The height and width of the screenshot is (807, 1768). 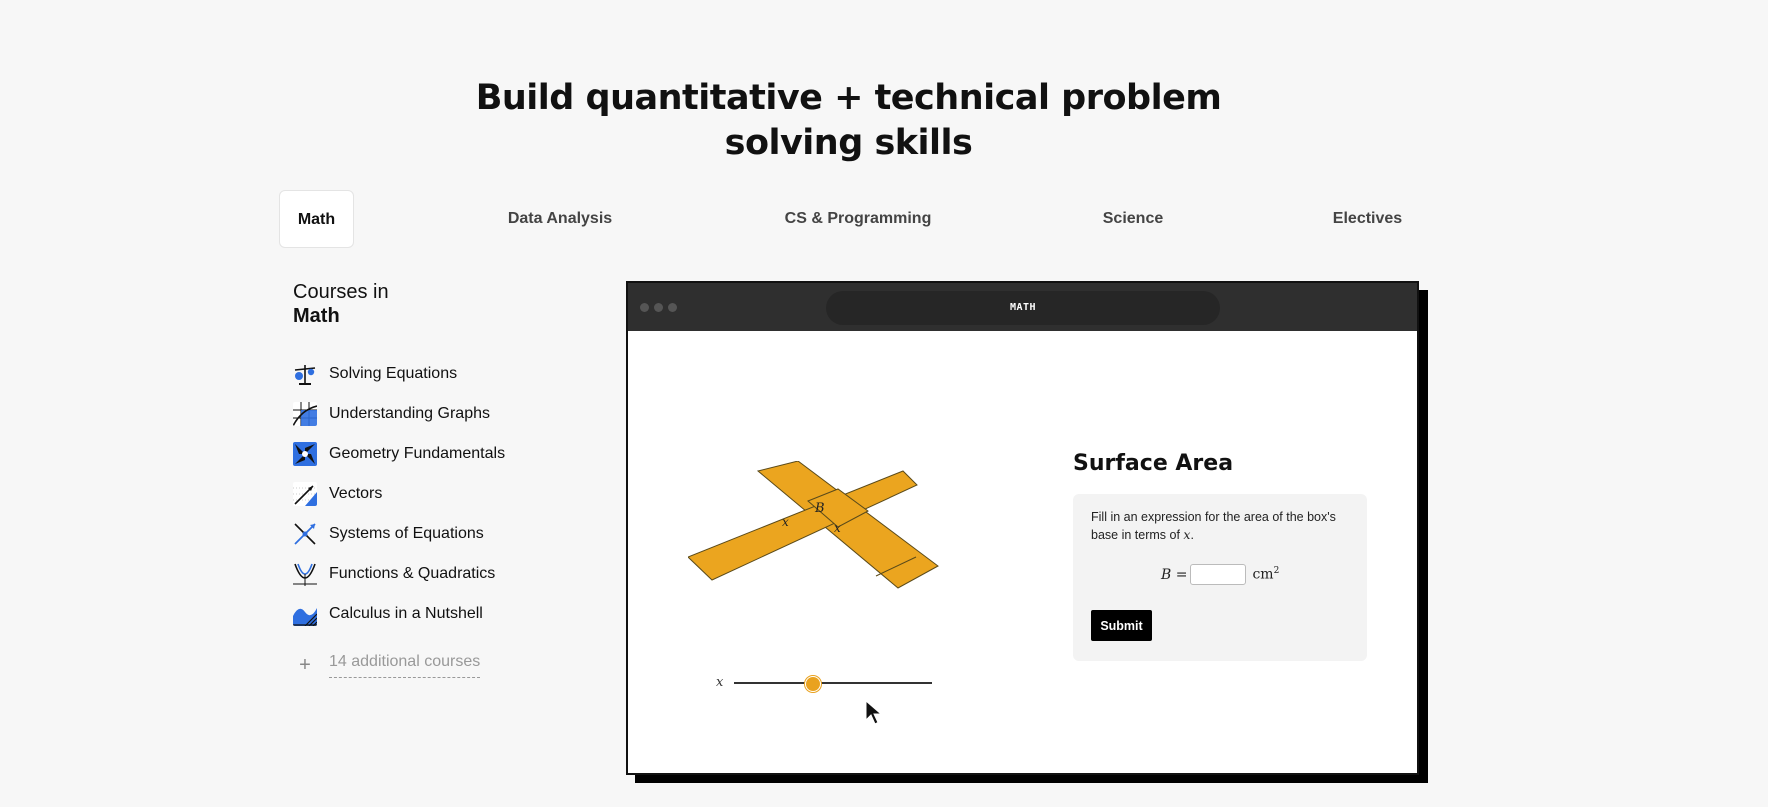 I want to click on tab-math: Math, so click(x=316, y=219).